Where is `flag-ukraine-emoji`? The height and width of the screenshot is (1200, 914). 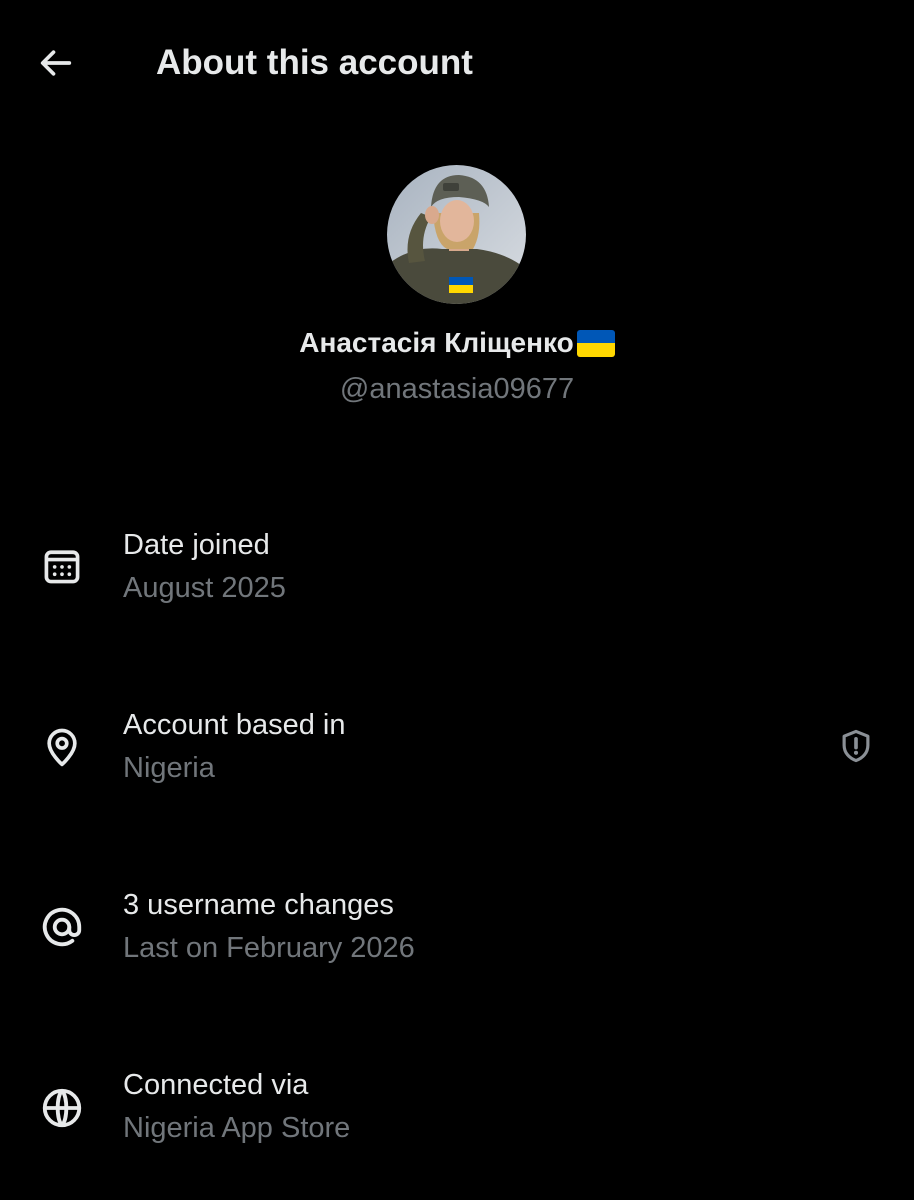
flag-ukraine-emoji is located at coordinates (595, 343).